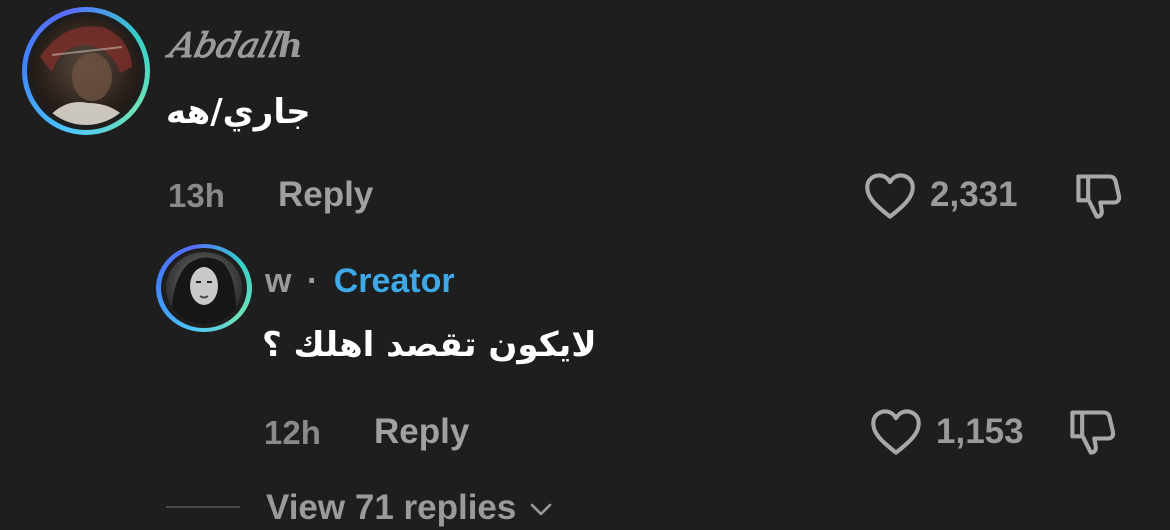  Describe the element at coordinates (235, 46) in the screenshot. I see `comment-username: 𝐴𝑏𝑑𝑎𝑙𝑙ℎ` at that location.